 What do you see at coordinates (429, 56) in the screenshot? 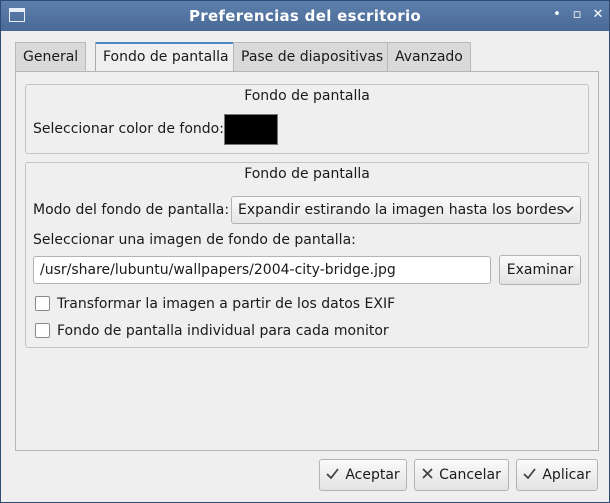
I see `tab-avanzado: Avanzado` at bounding box center [429, 56].